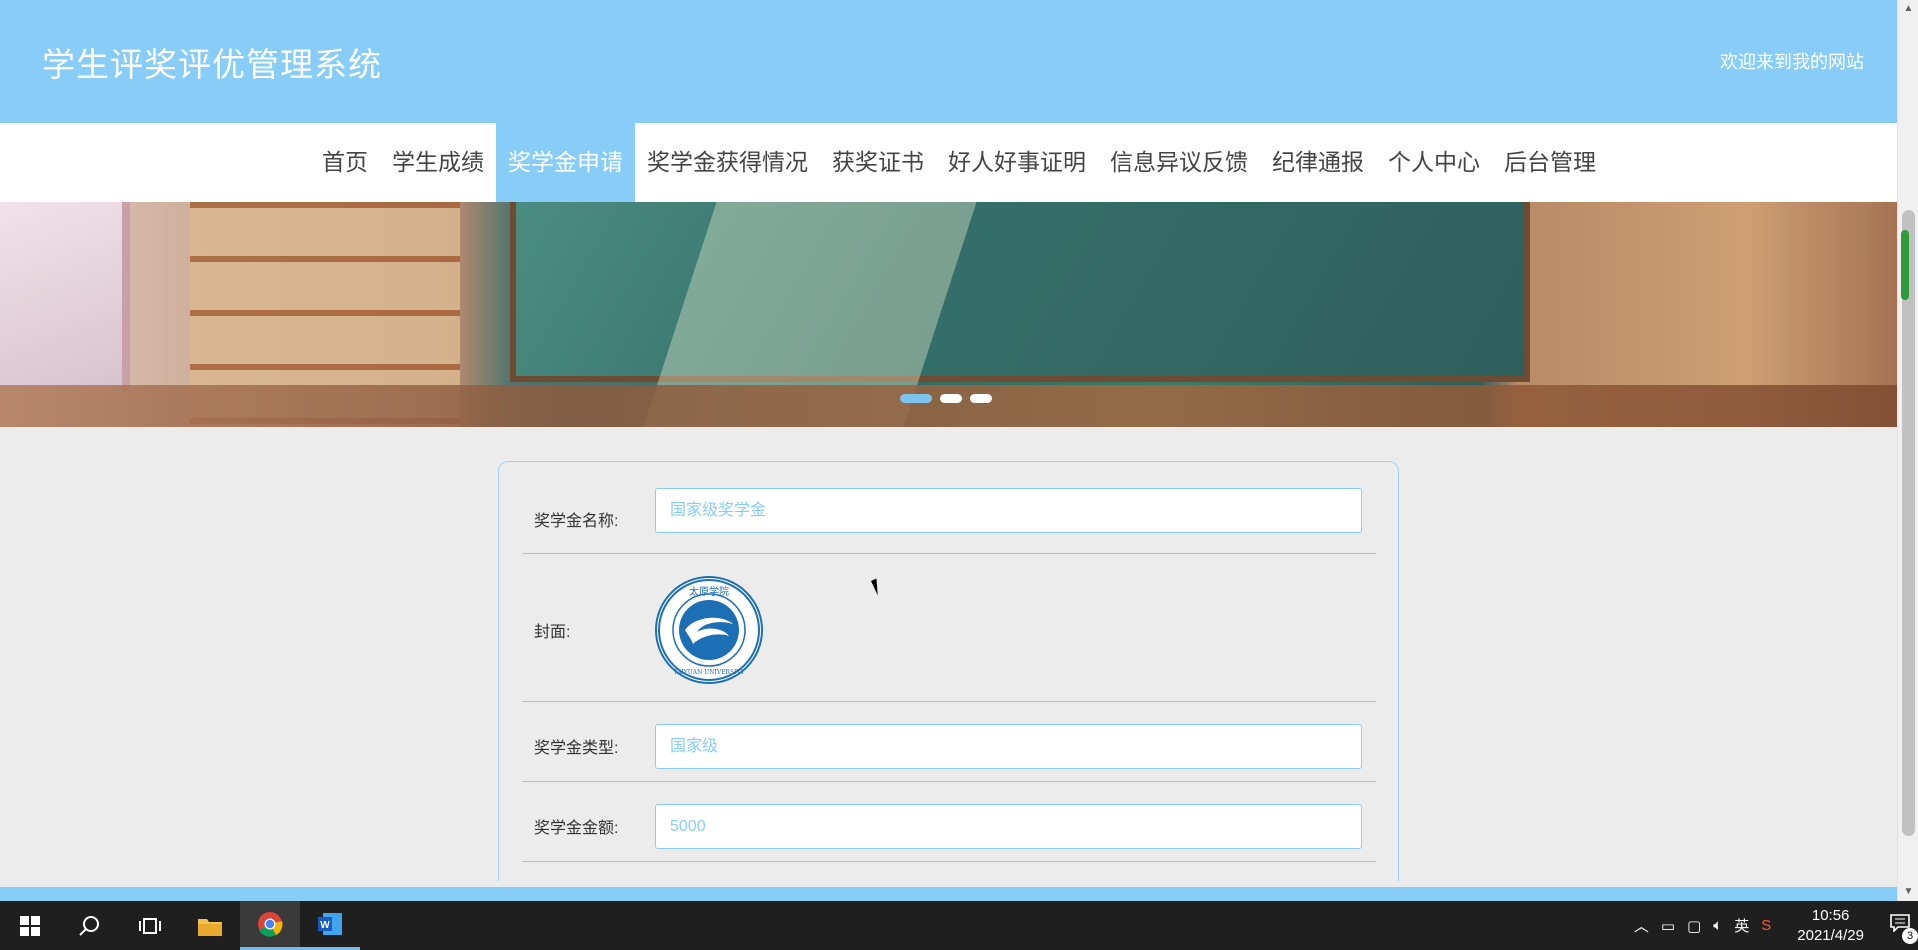 This screenshot has width=1918, height=950. I want to click on banner-window, so click(65, 297).